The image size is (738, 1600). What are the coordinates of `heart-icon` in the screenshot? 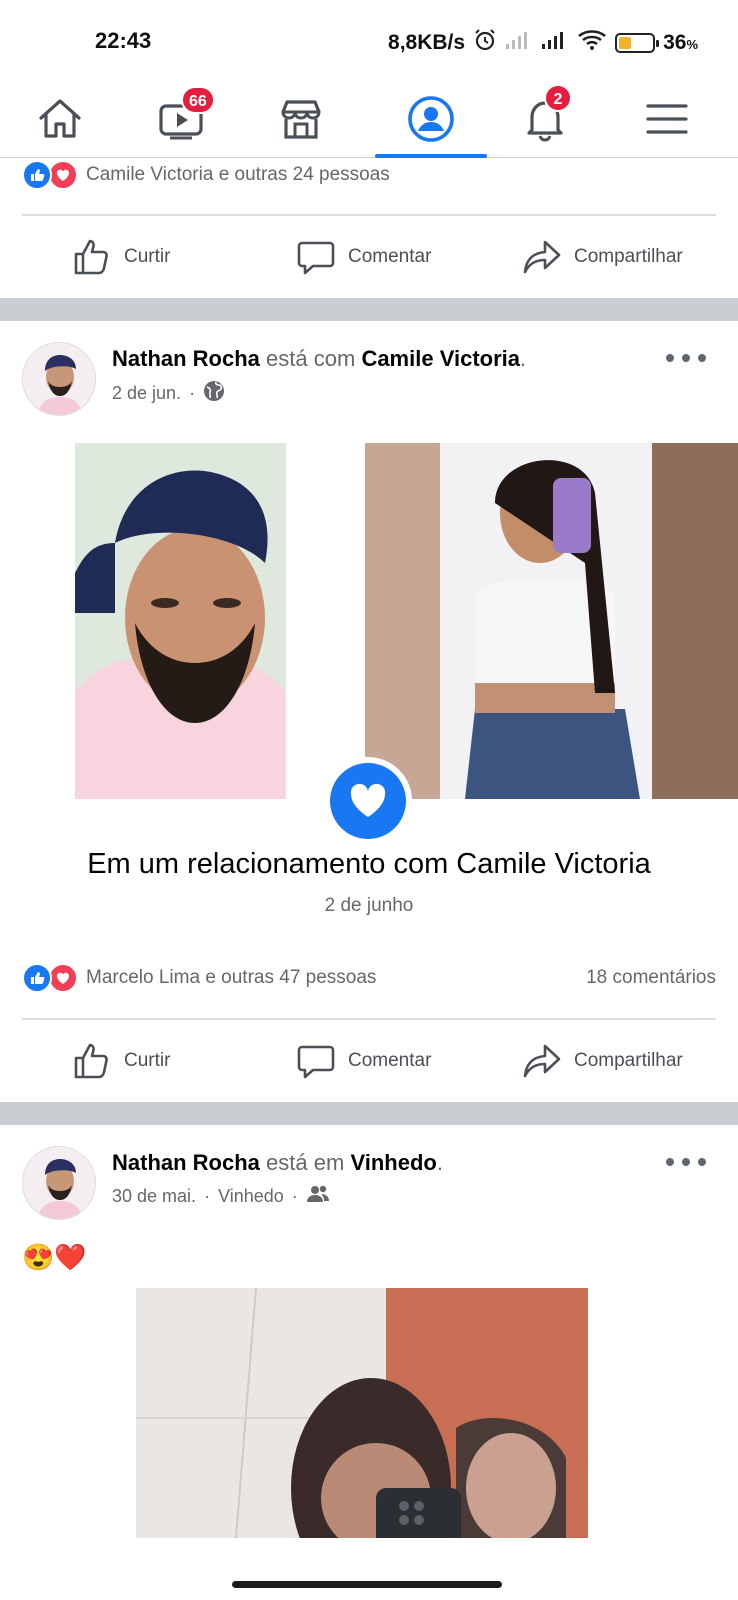 It's located at (368, 801).